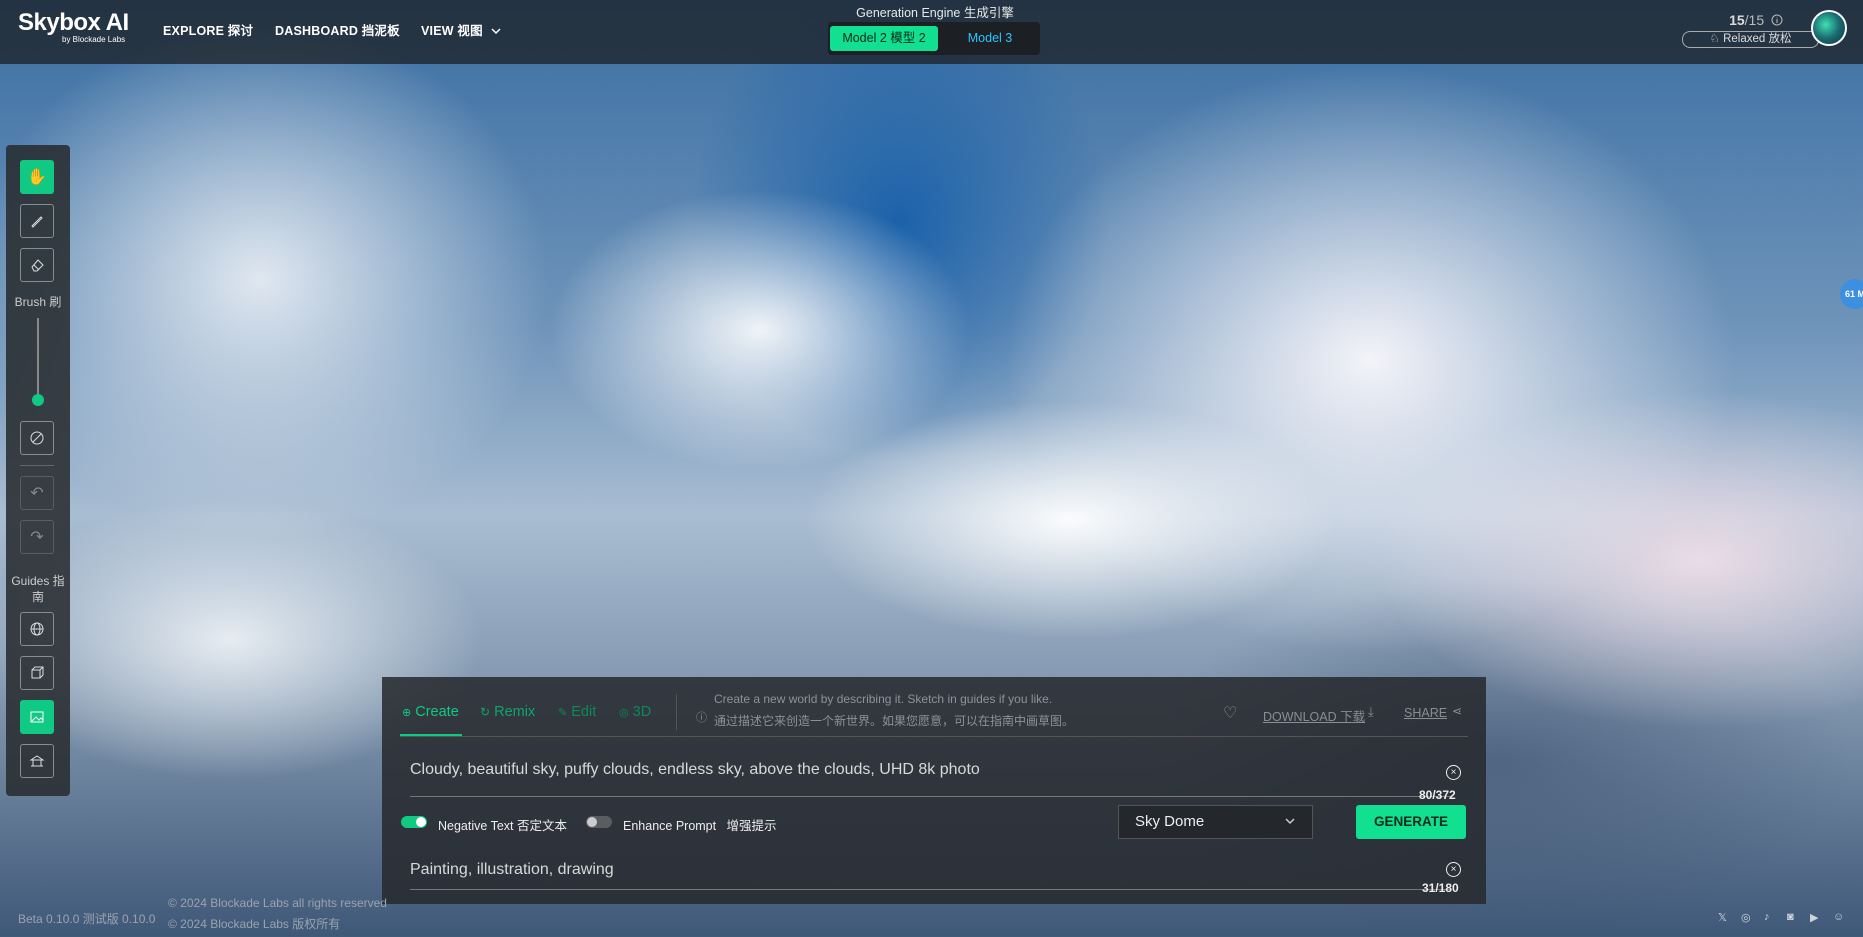  Describe the element at coordinates (1411, 822) in the screenshot. I see `generate-button: GENERATE` at that location.